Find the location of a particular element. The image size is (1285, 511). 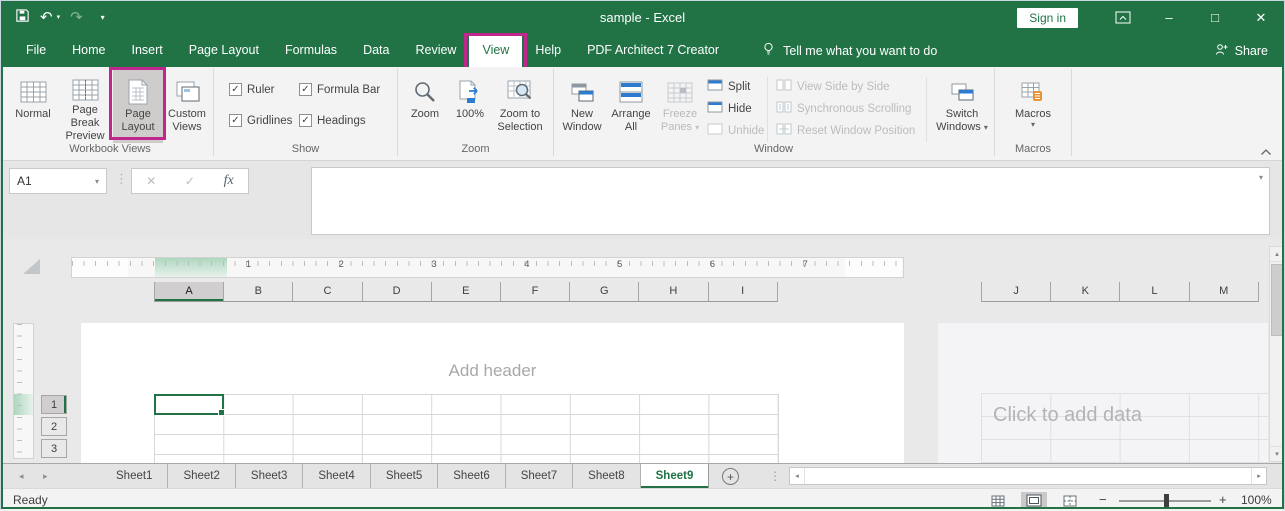

page-break-preview-button: Page Break Preview is located at coordinates (85, 106).